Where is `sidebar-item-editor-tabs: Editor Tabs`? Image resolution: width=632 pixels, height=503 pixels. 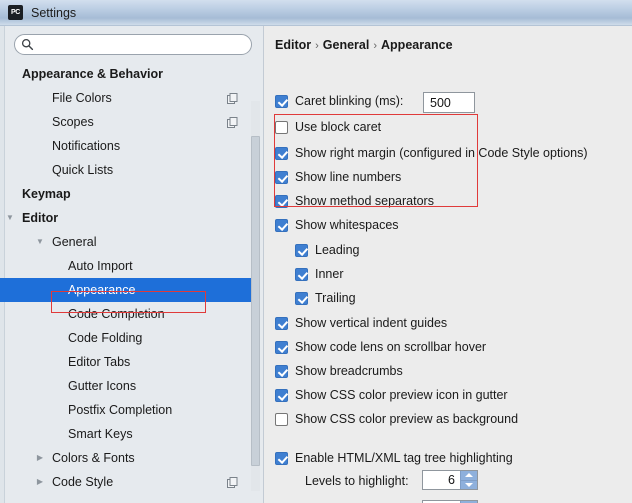 sidebar-item-editor-tabs: Editor Tabs is located at coordinates (126, 362).